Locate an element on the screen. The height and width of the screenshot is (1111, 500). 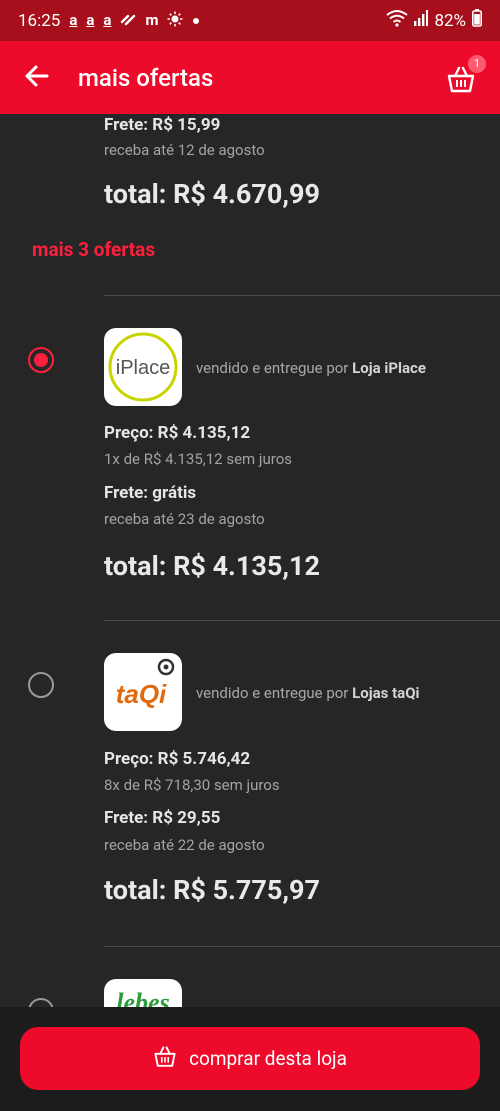
signal-icon is located at coordinates (421, 20).